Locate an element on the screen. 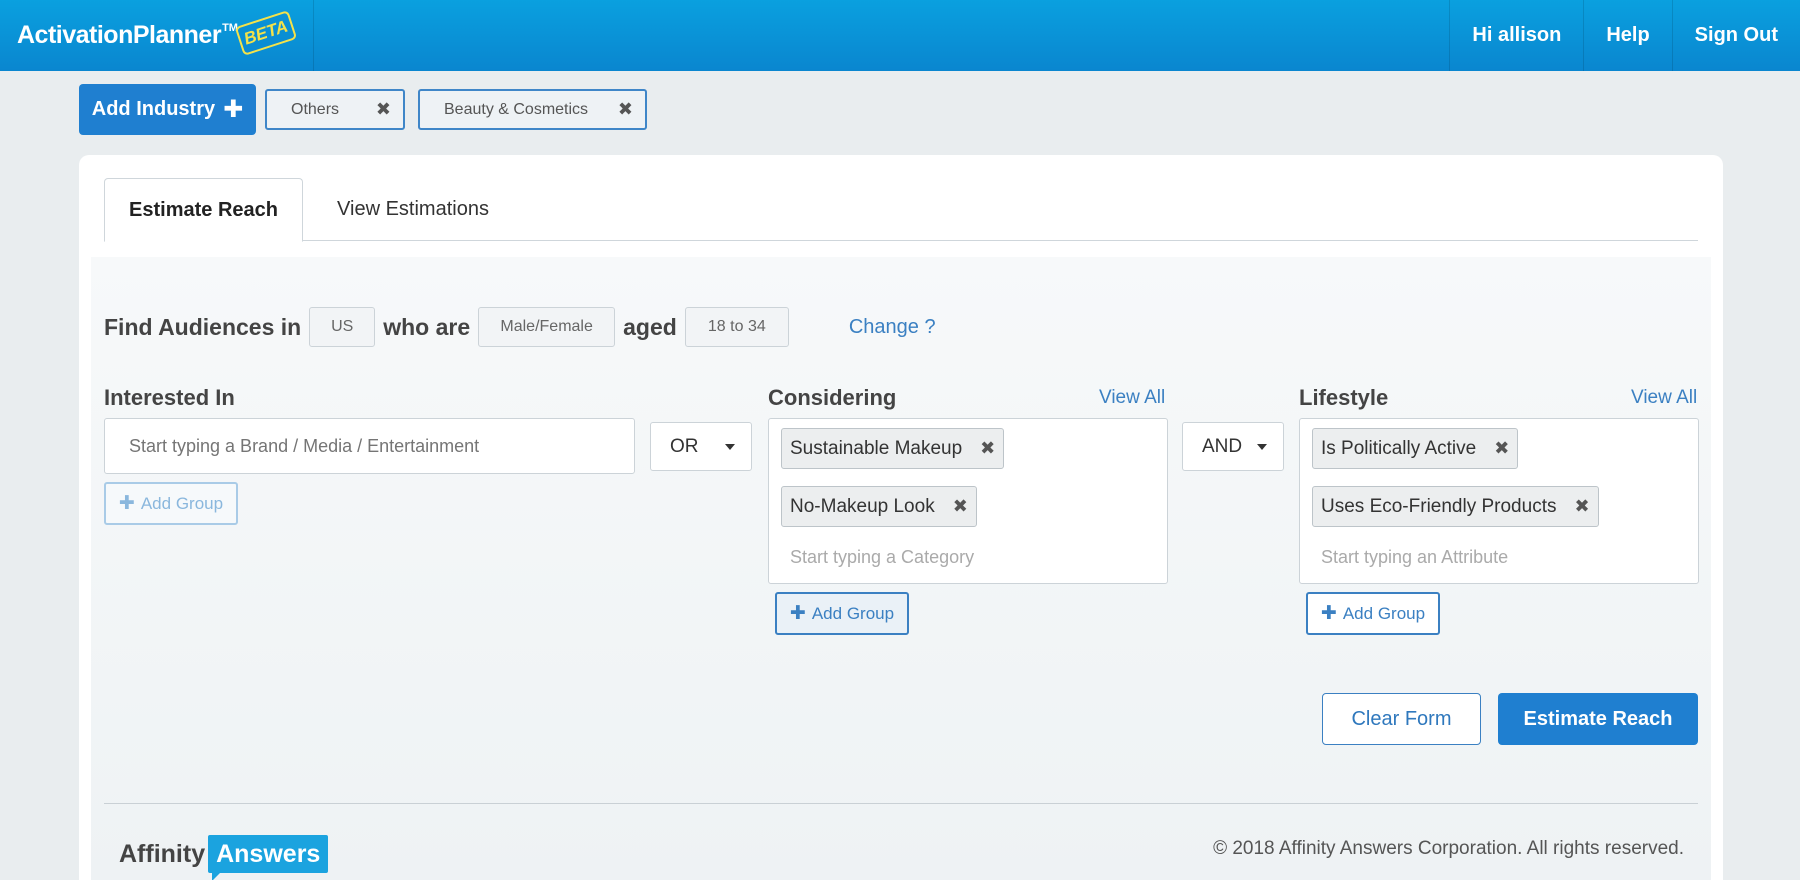 The width and height of the screenshot is (1800, 880). brand-name: ActivationPlanner is located at coordinates (119, 35).